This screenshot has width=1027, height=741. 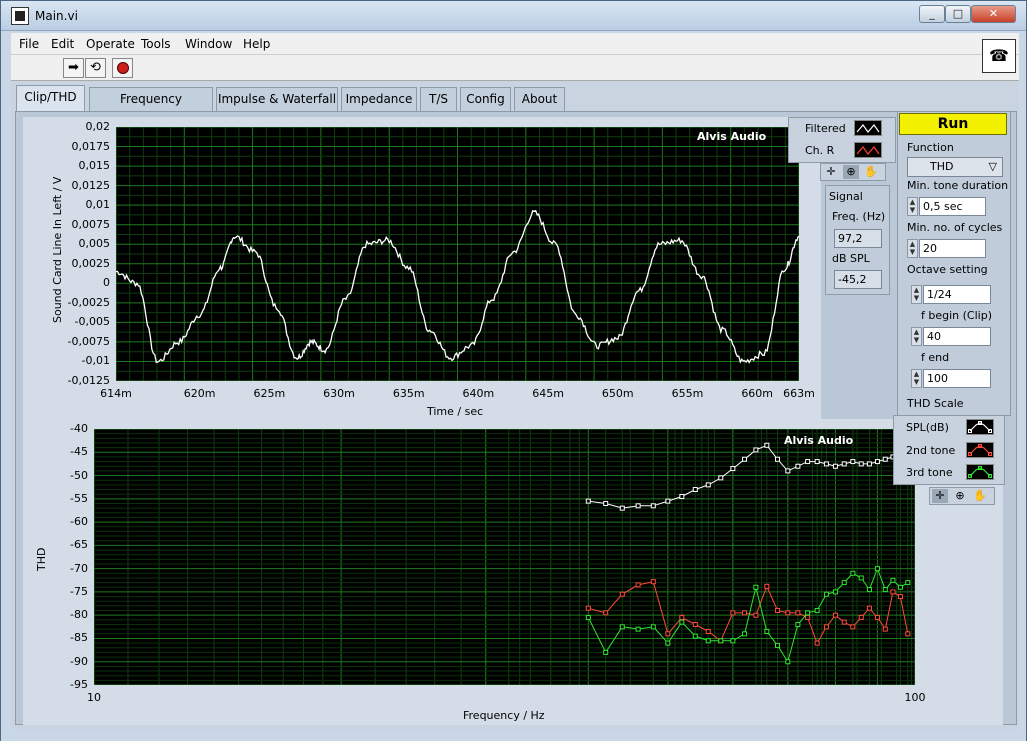 I want to click on min-cycles-spinner: ▲ ▼, so click(x=912, y=248).